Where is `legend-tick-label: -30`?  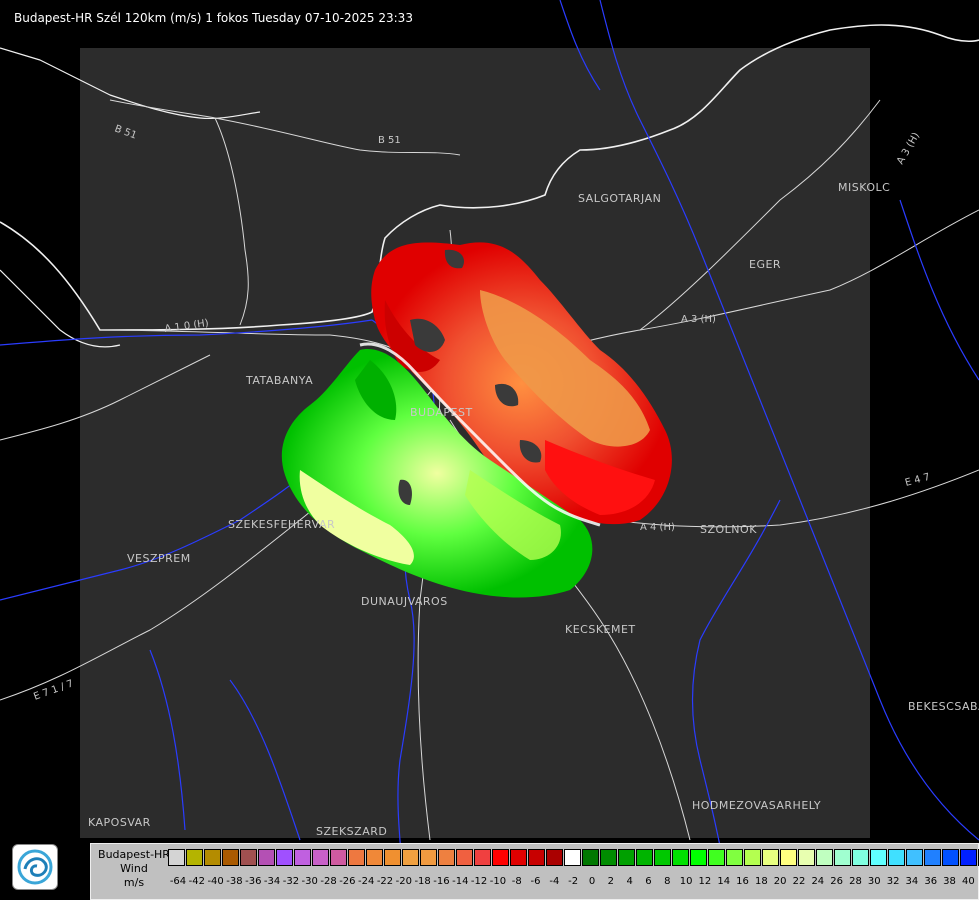
legend-tick-label: -30 is located at coordinates (309, 881).